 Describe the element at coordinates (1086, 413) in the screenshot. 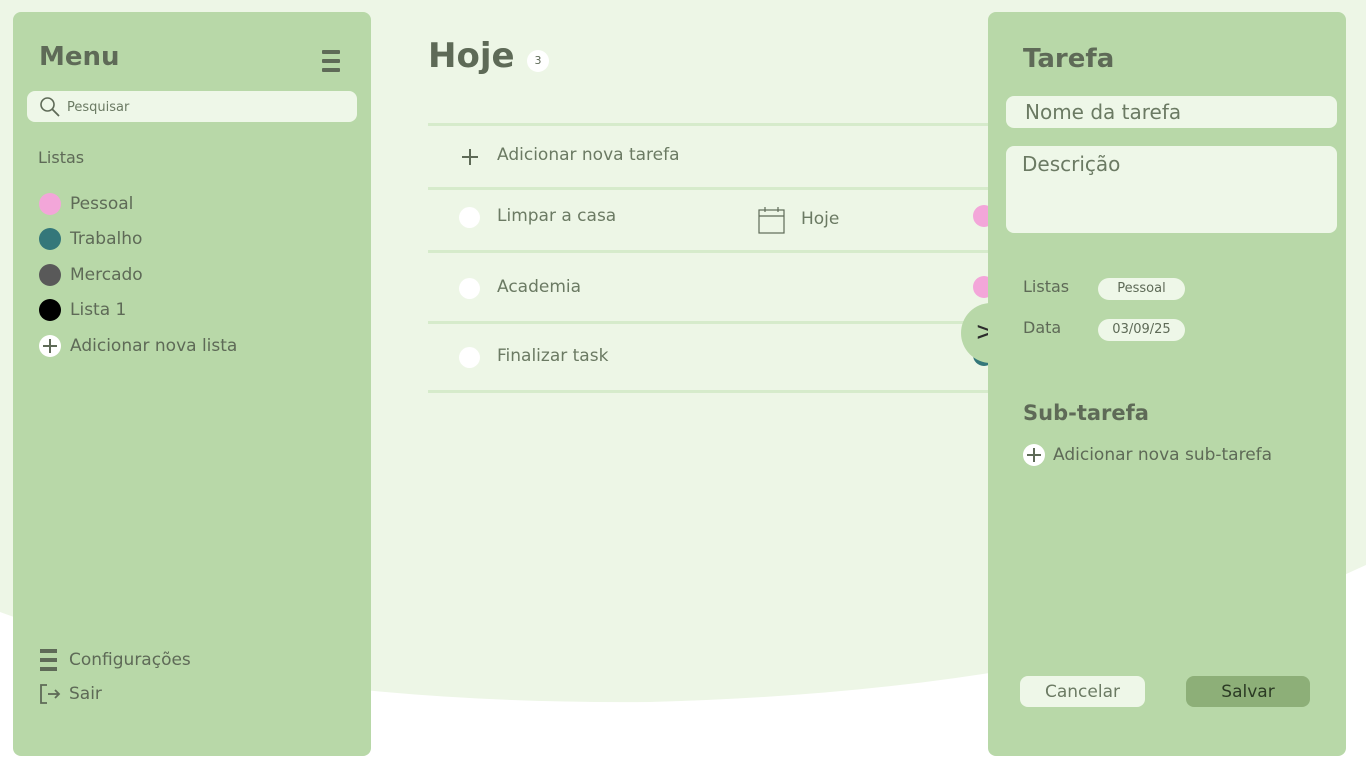

I see `subtask-title: Sub-tarefa` at that location.